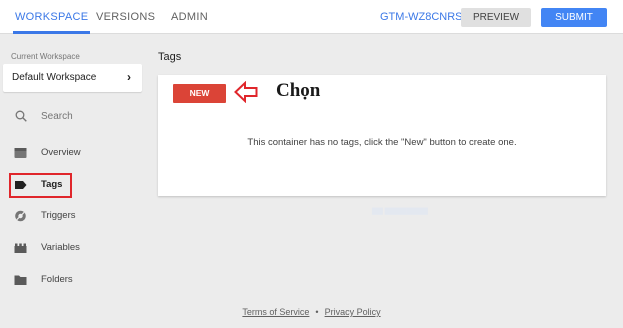 The height and width of the screenshot is (328, 623). I want to click on arrow-left-icon, so click(246, 92).